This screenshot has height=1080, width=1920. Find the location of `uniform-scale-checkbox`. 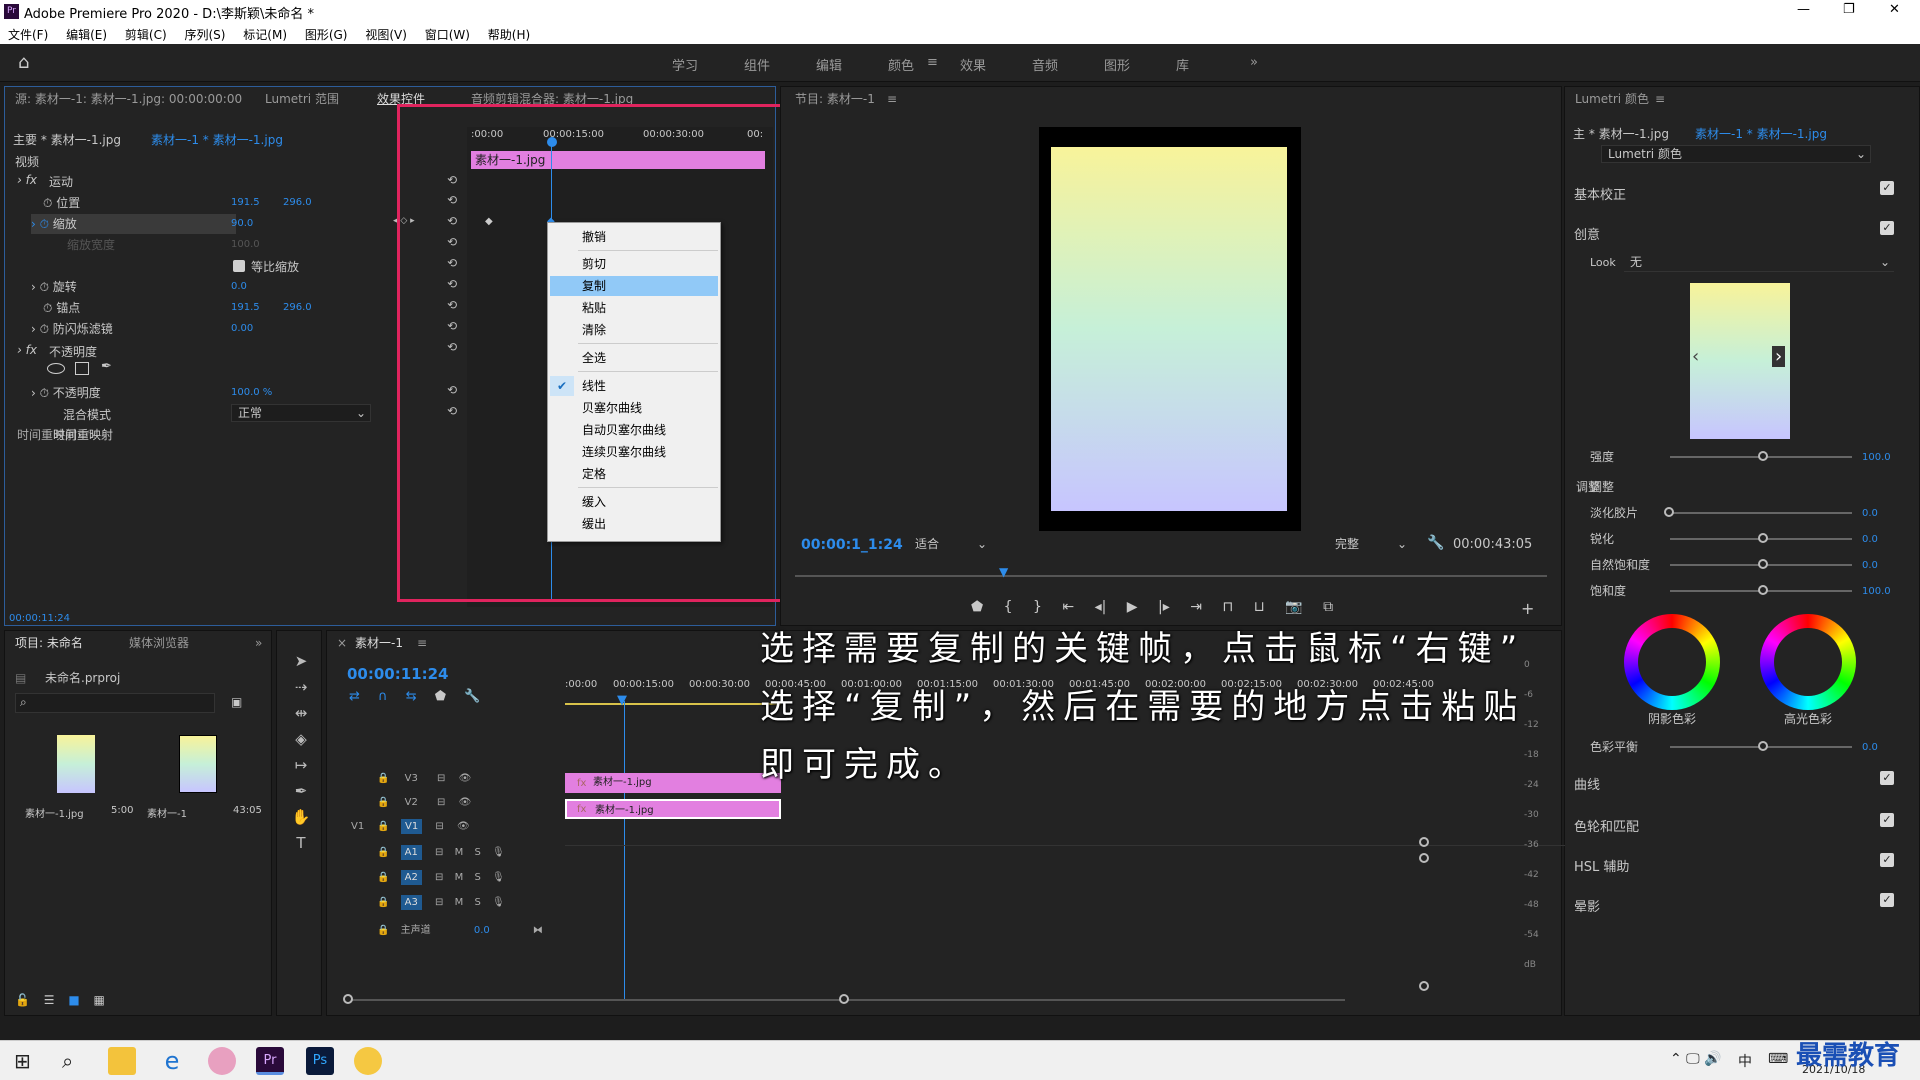

uniform-scale-checkbox is located at coordinates (239, 266).